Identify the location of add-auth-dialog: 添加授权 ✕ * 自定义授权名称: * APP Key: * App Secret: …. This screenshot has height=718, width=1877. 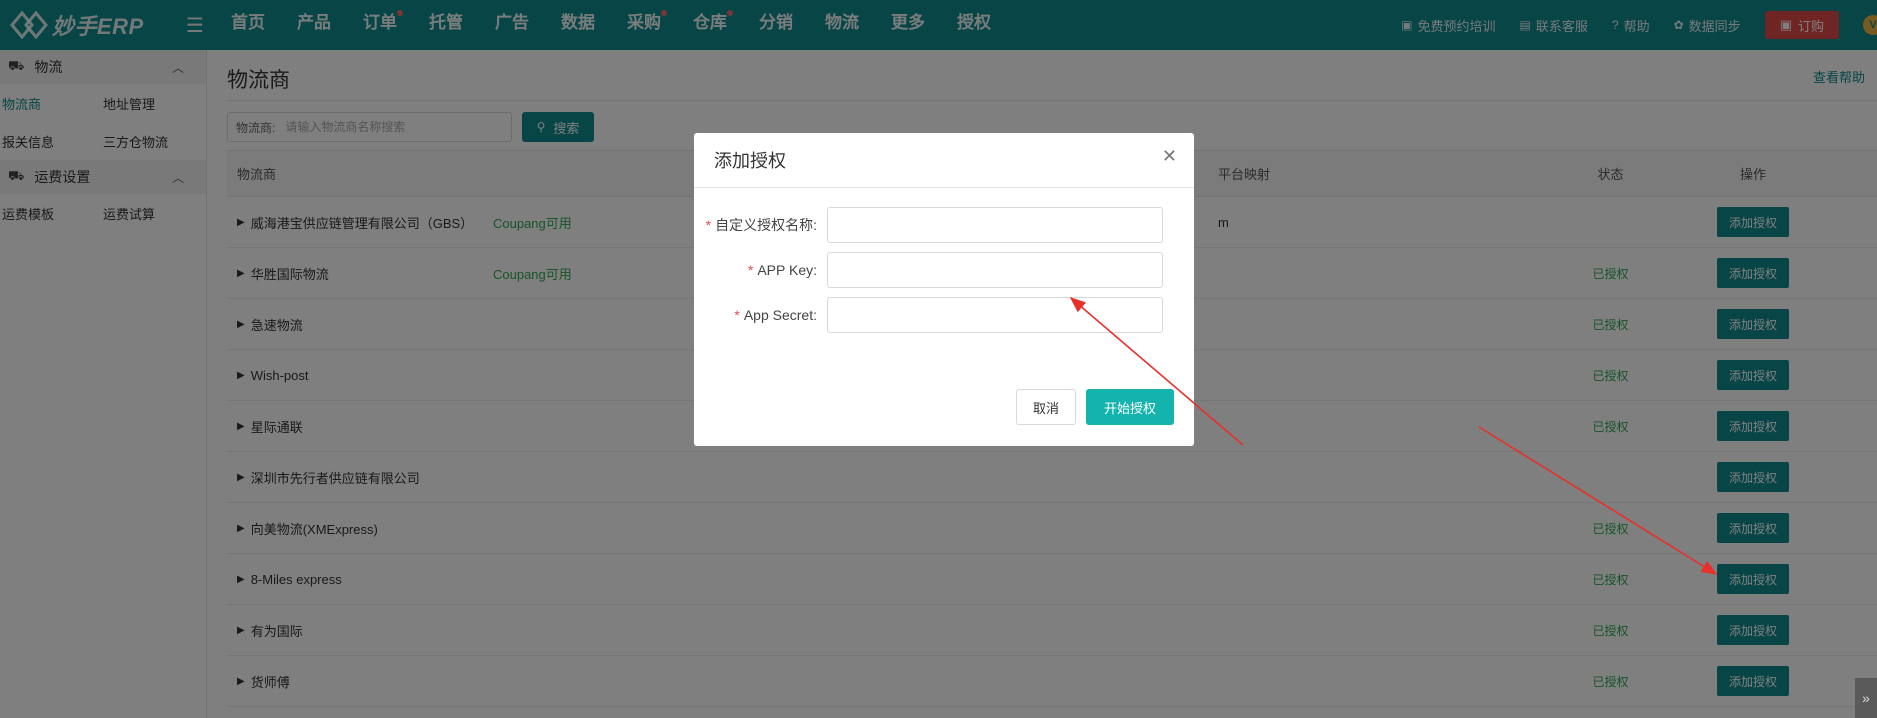
(944, 289).